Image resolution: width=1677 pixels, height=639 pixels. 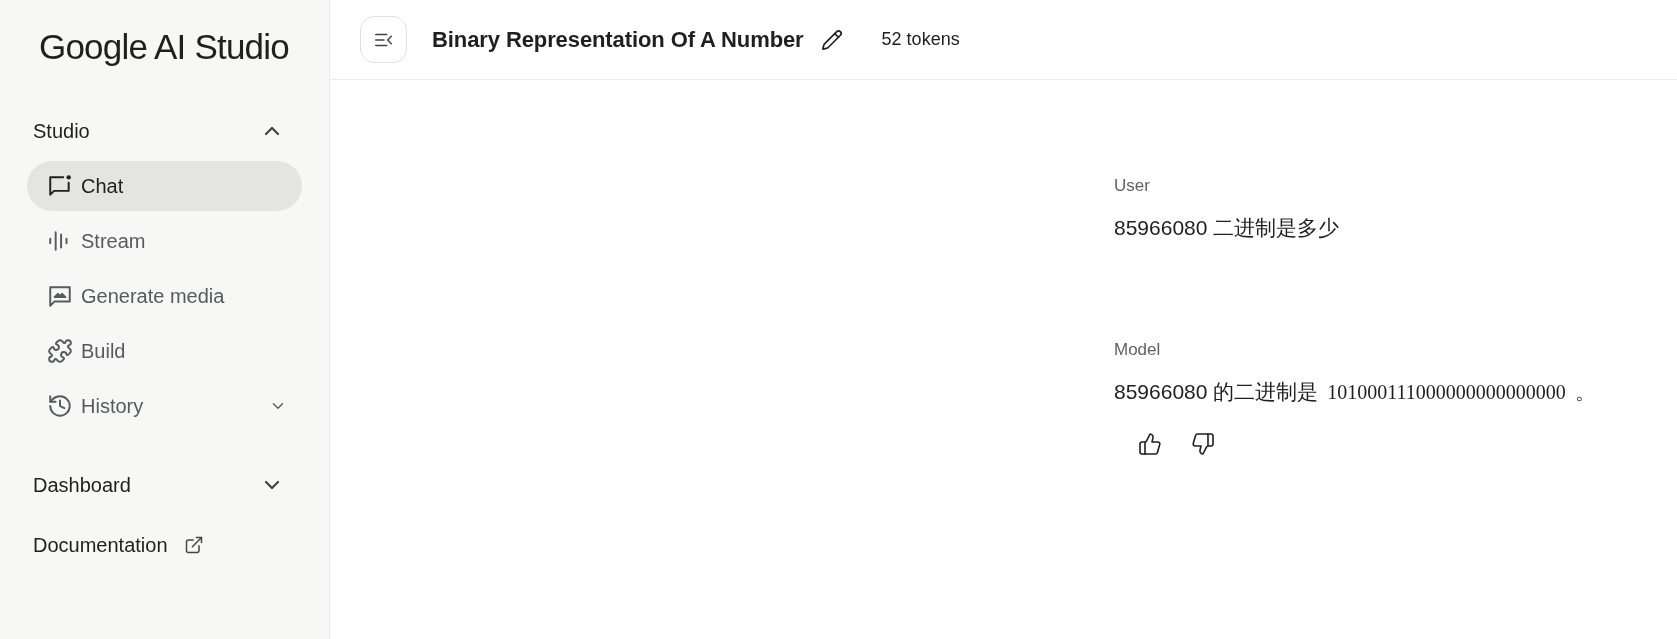 I want to click on sidebar-item: History, so click(x=164, y=406).